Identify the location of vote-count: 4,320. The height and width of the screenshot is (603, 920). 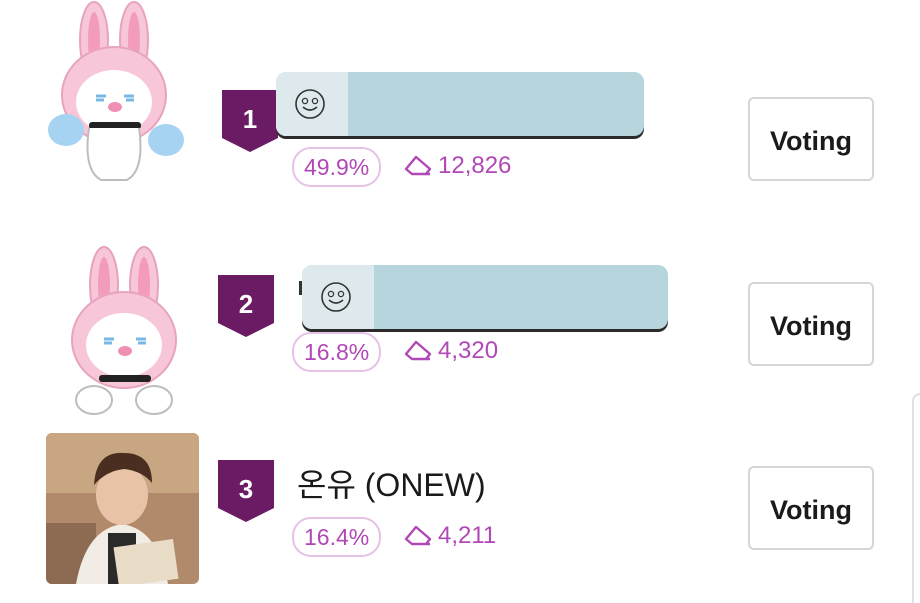
(451, 351).